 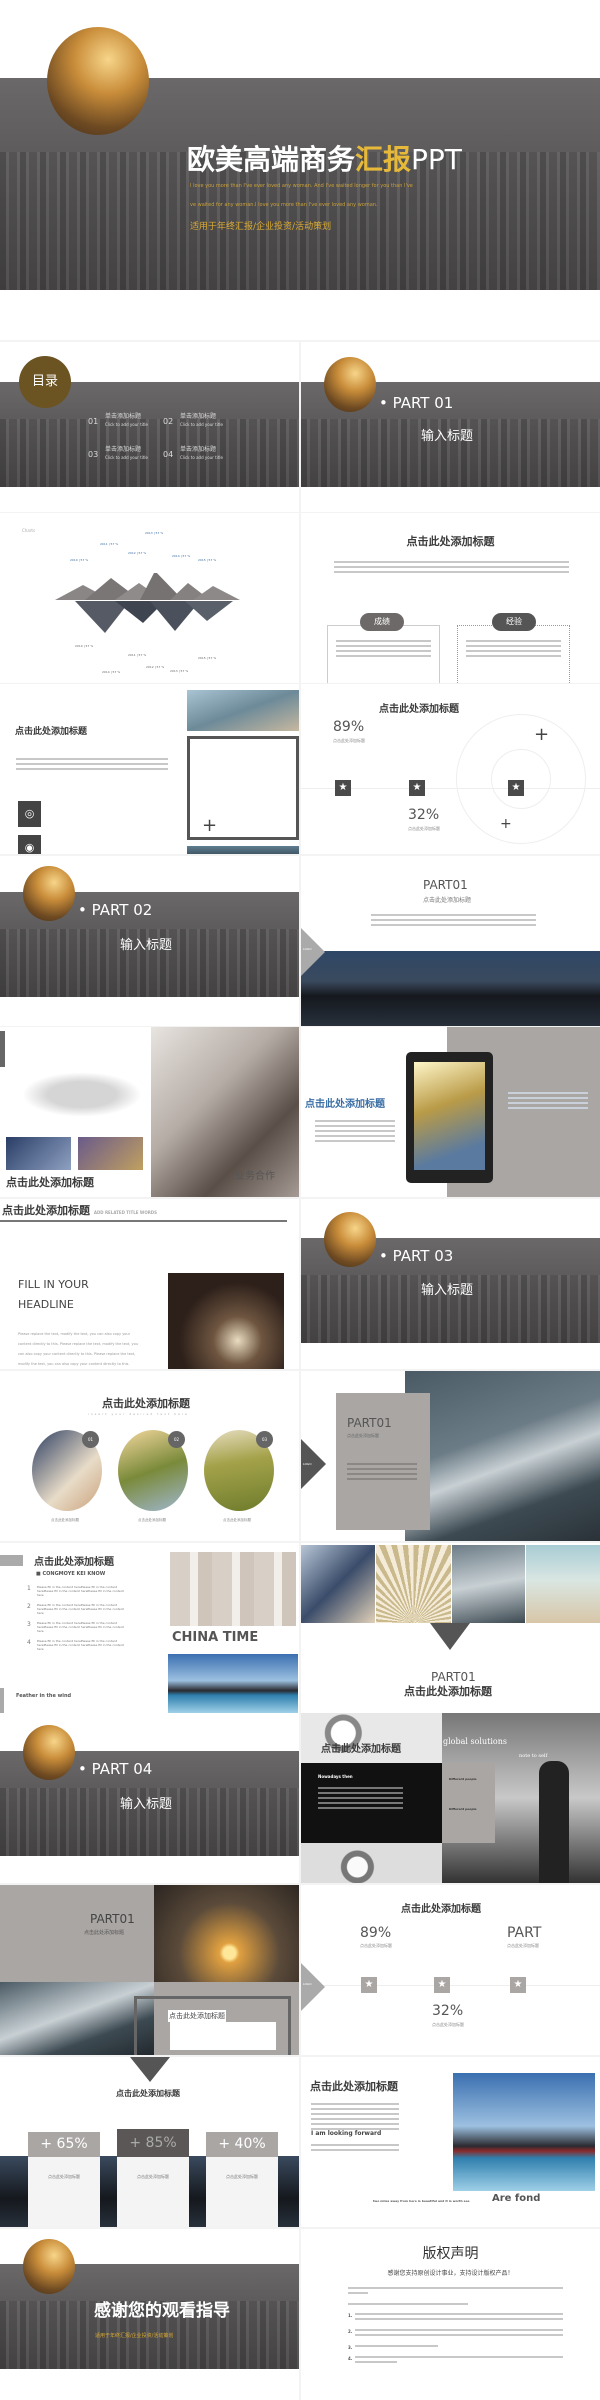 What do you see at coordinates (243, 850) in the screenshot?
I see `sea-rock-photo` at bounding box center [243, 850].